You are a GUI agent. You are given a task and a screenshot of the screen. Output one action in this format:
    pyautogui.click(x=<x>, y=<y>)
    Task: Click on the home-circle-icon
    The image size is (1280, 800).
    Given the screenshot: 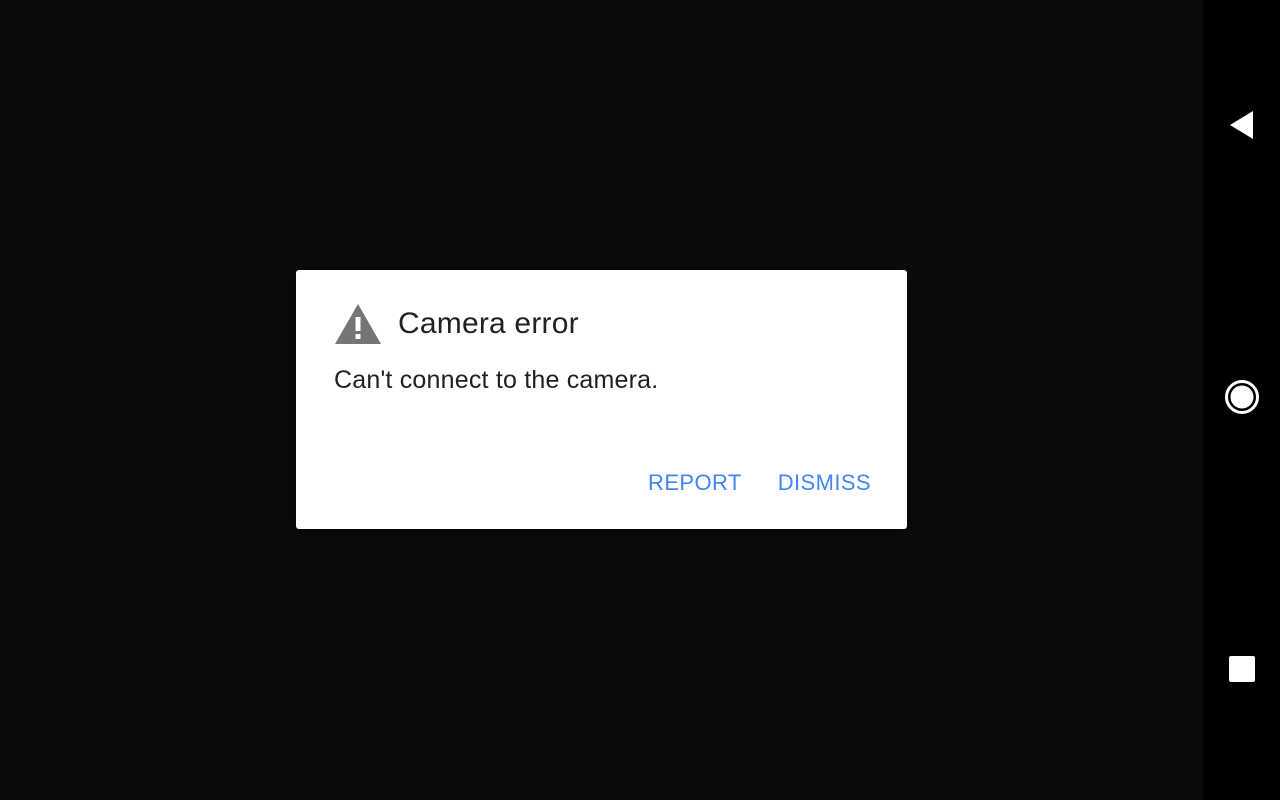 What is the action you would take?
    pyautogui.click(x=1242, y=399)
    